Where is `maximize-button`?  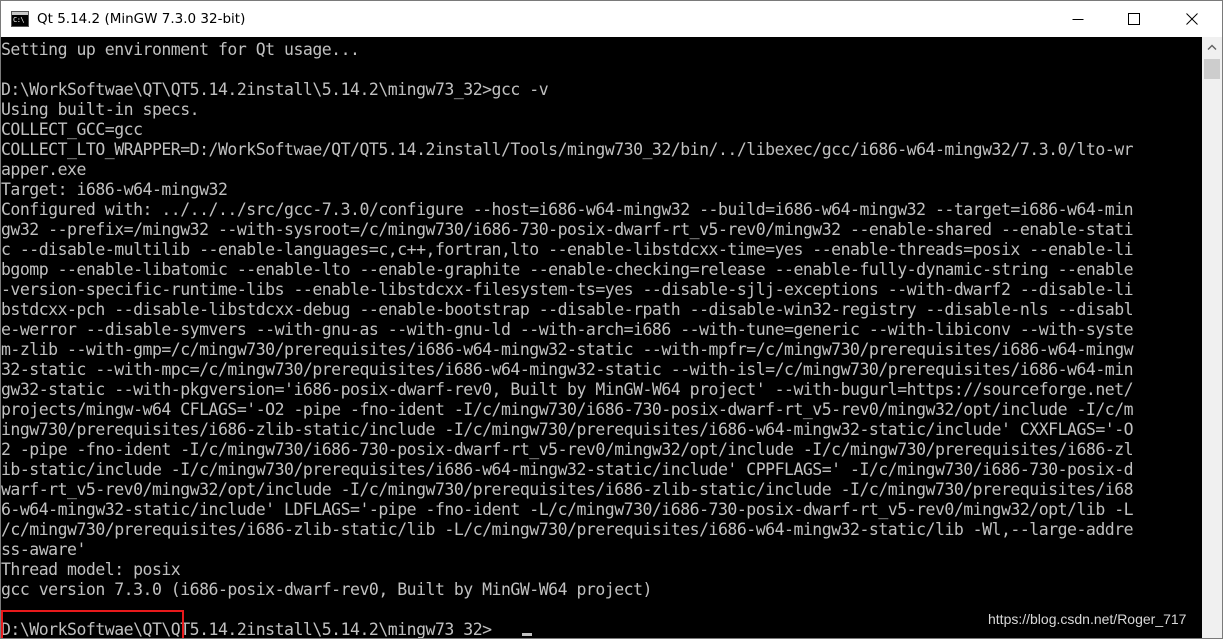
maximize-button is located at coordinates (1134, 19).